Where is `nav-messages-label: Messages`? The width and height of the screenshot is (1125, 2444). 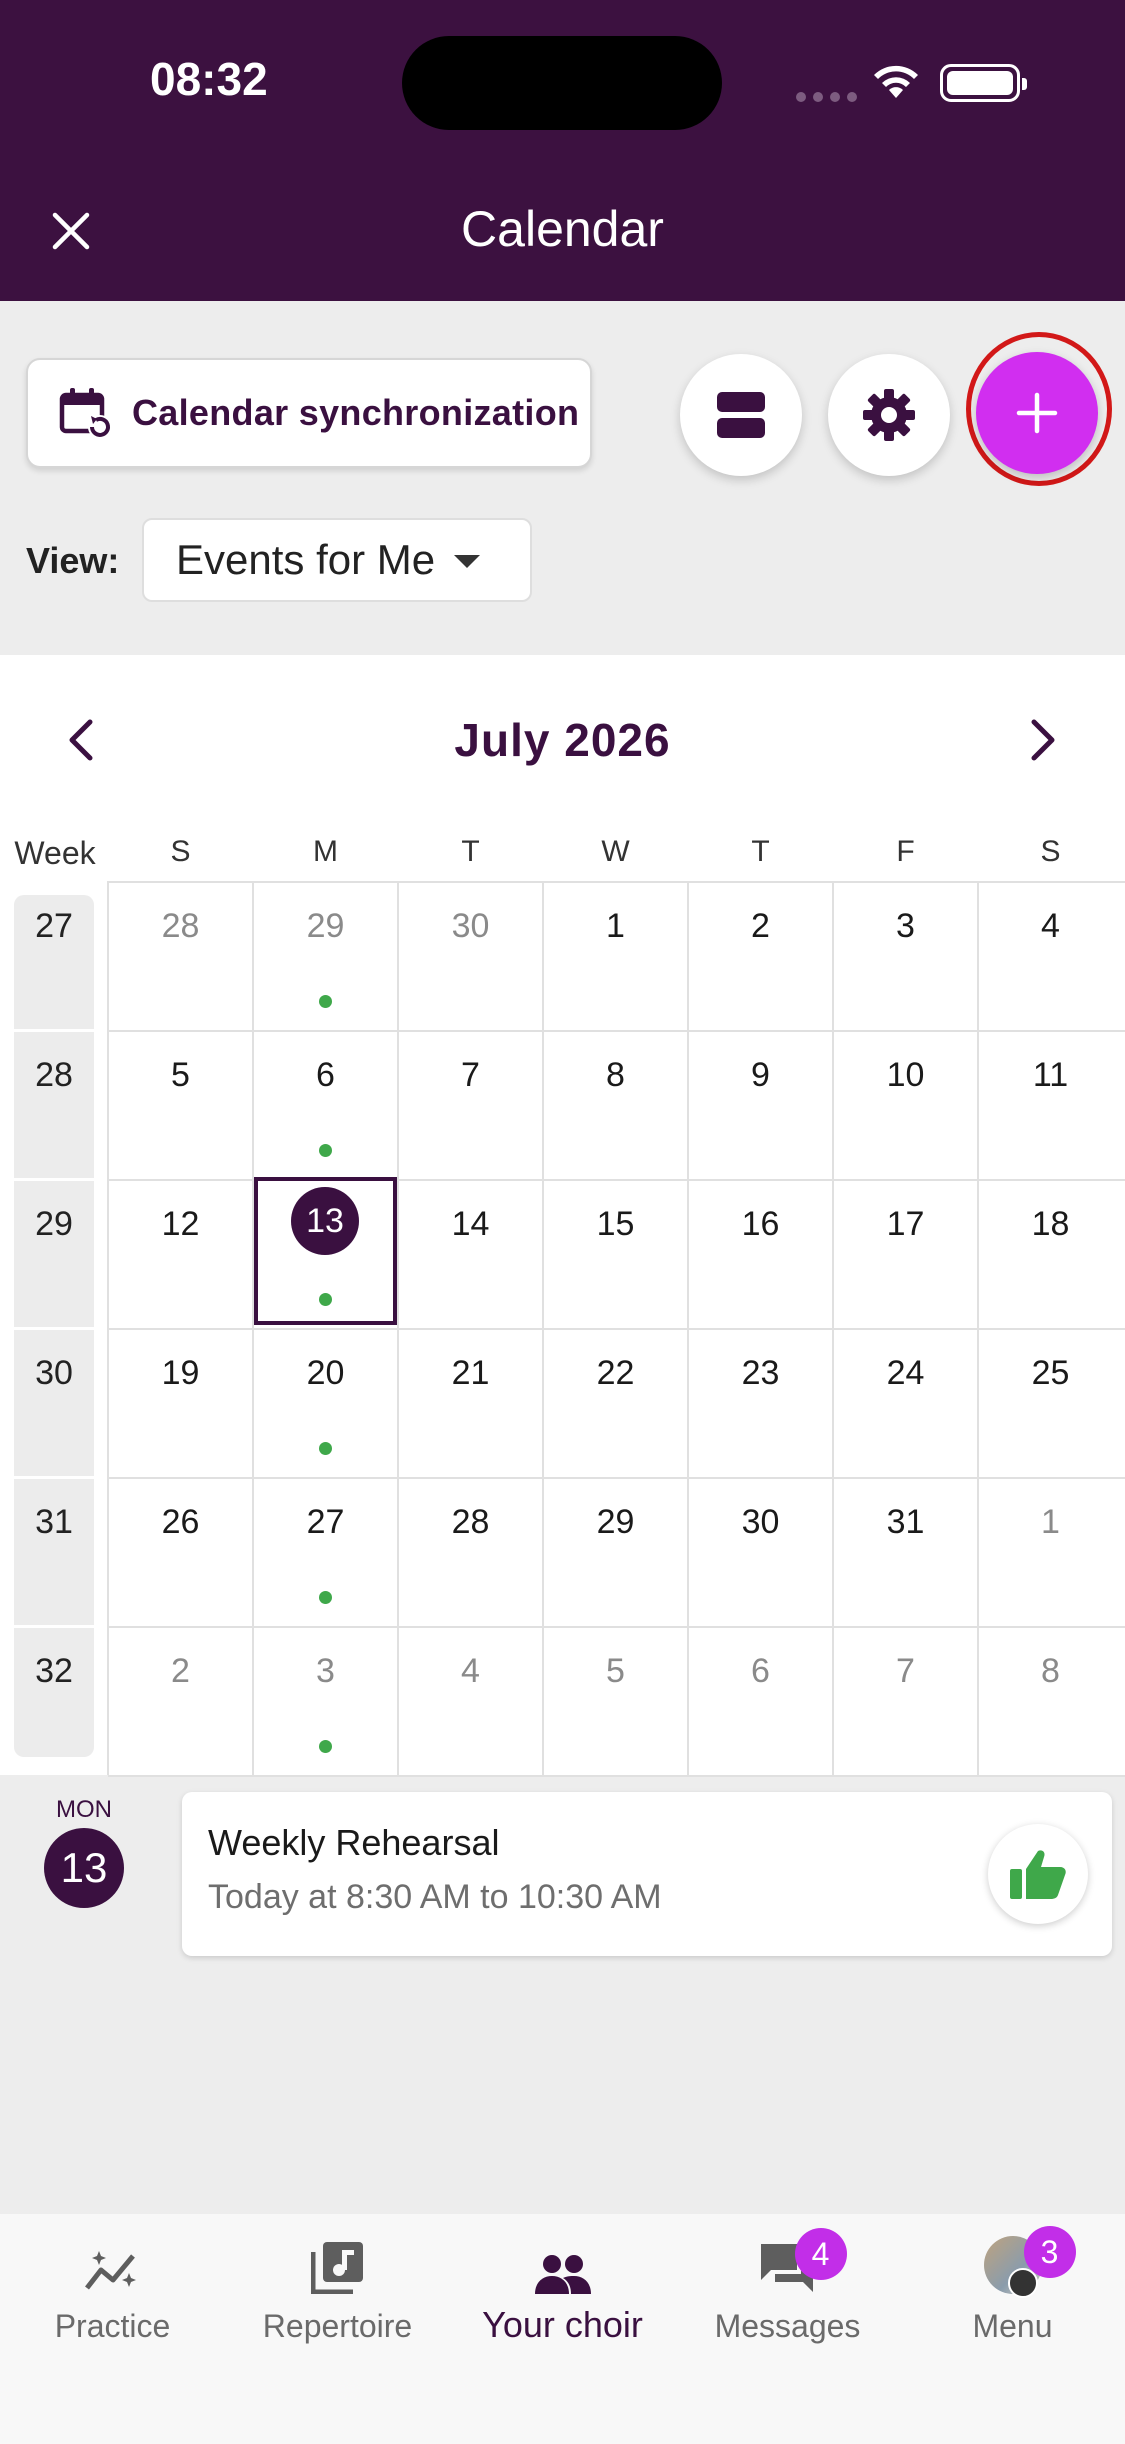 nav-messages-label: Messages is located at coordinates (787, 2326).